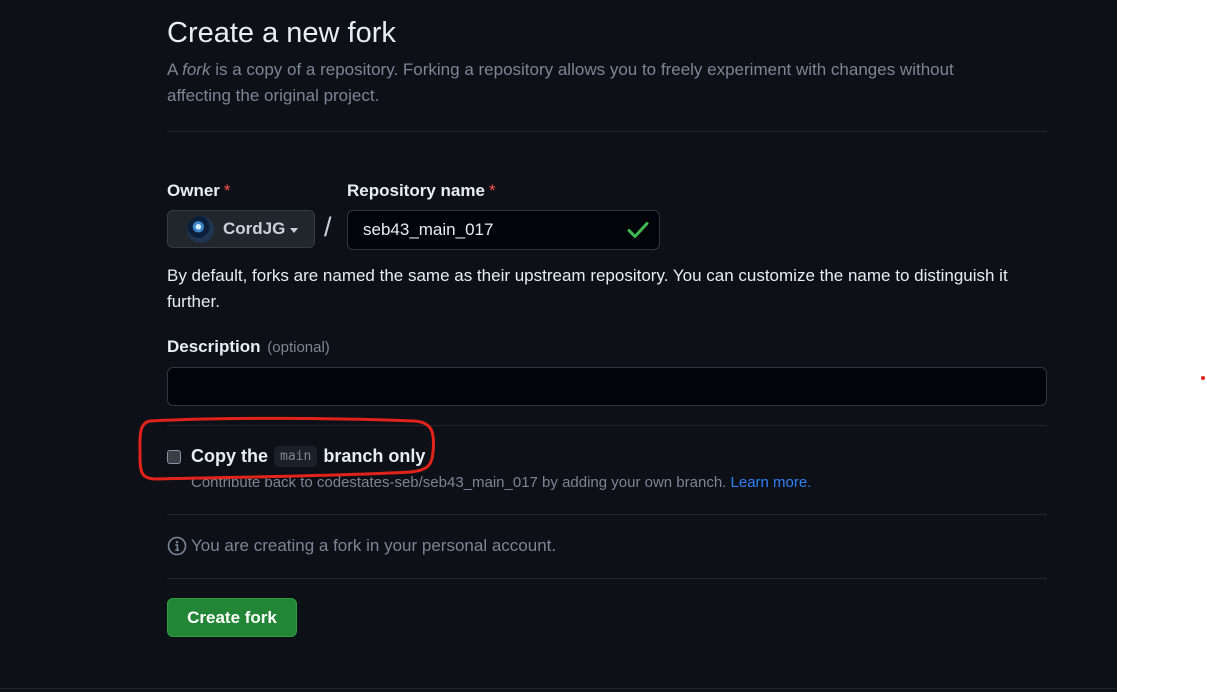  I want to click on info-icon, so click(177, 546).